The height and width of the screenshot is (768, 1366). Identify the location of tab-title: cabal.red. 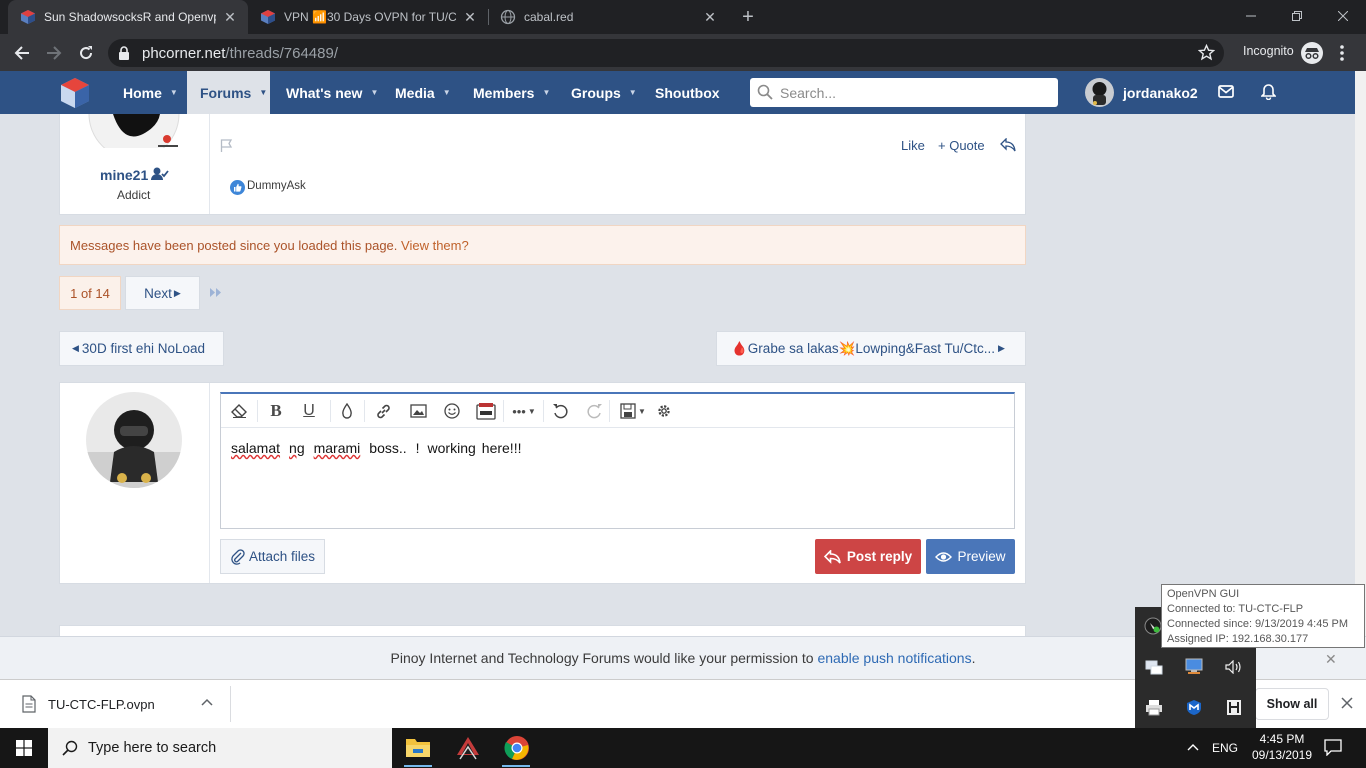
(549, 17).